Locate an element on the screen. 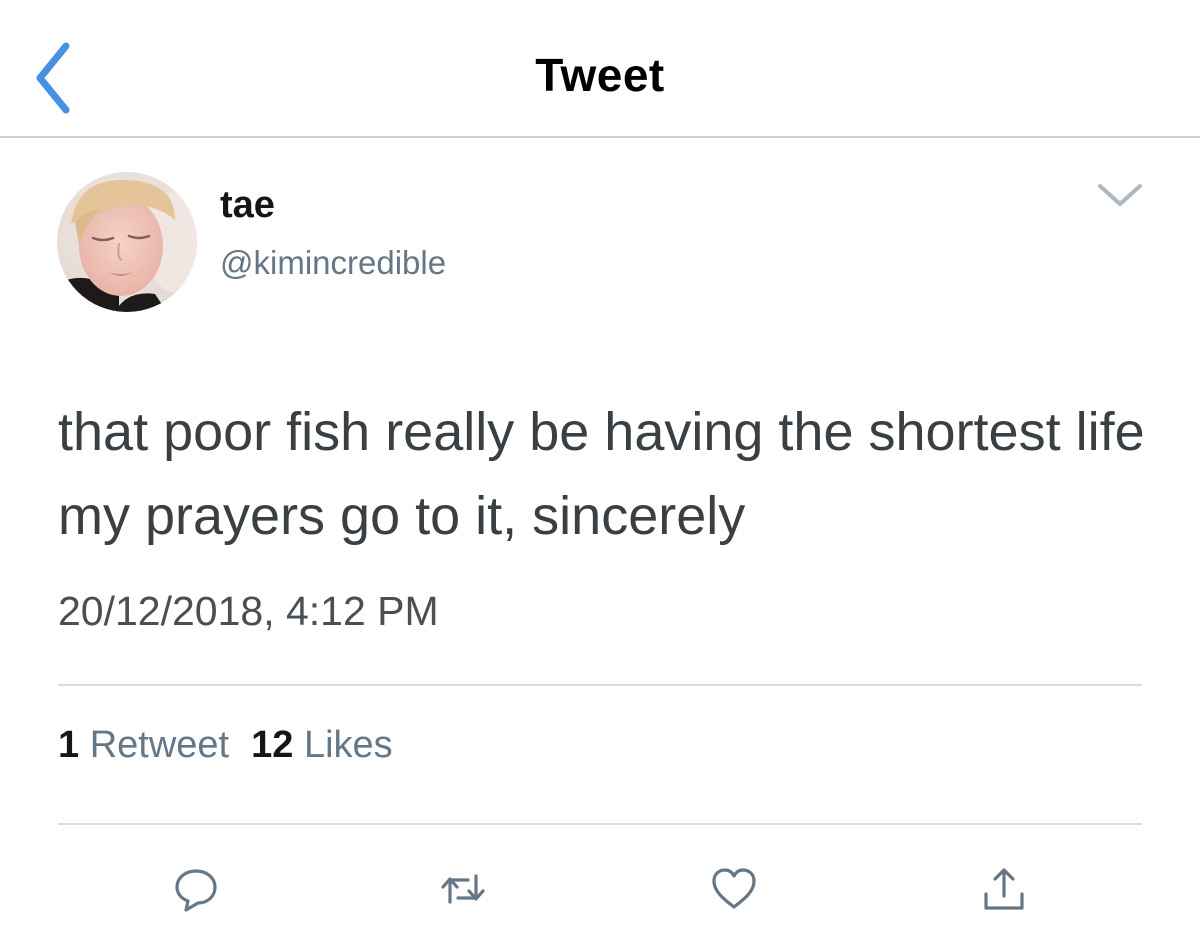 This screenshot has width=1200, height=952. reply-button is located at coordinates (196, 889).